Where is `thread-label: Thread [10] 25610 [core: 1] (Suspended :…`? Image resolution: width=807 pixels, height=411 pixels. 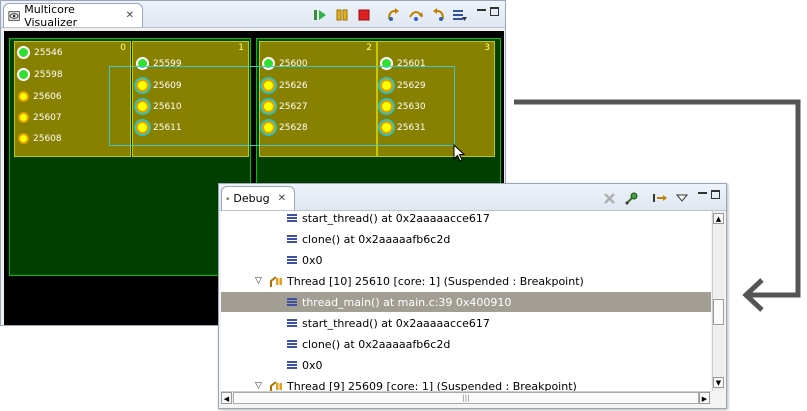
thread-label: Thread [10] 25610 [core: 1] (Suspended :… is located at coordinates (435, 281).